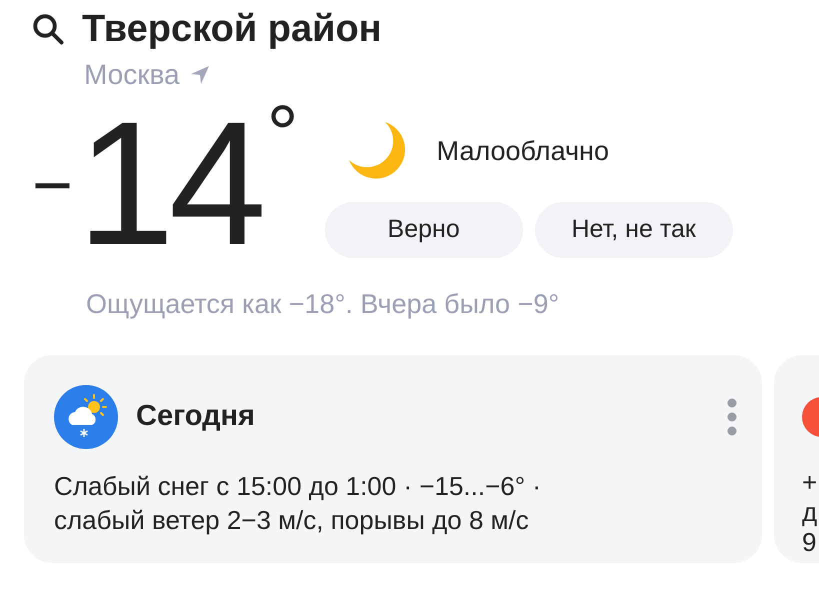 This screenshot has height=600, width=819. What do you see at coordinates (810, 481) in the screenshot?
I see `card-text: +` at bounding box center [810, 481].